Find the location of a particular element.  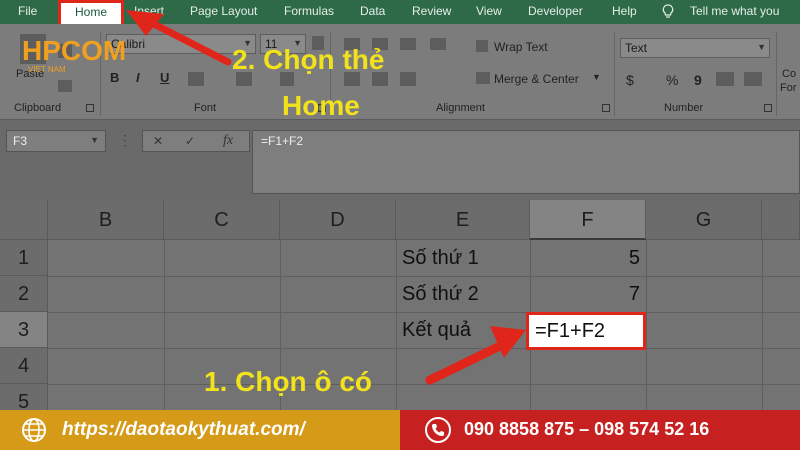

group-label-number: Number is located at coordinates (684, 108).